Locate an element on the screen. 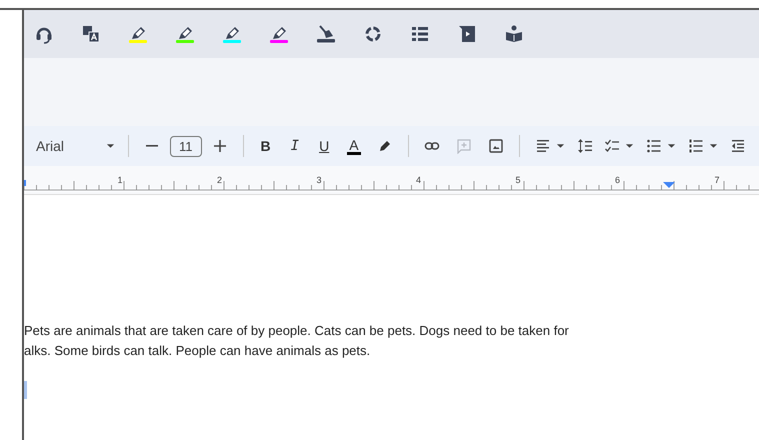  ruler: 1 2 3 4 5 6 7 is located at coordinates (391, 180).